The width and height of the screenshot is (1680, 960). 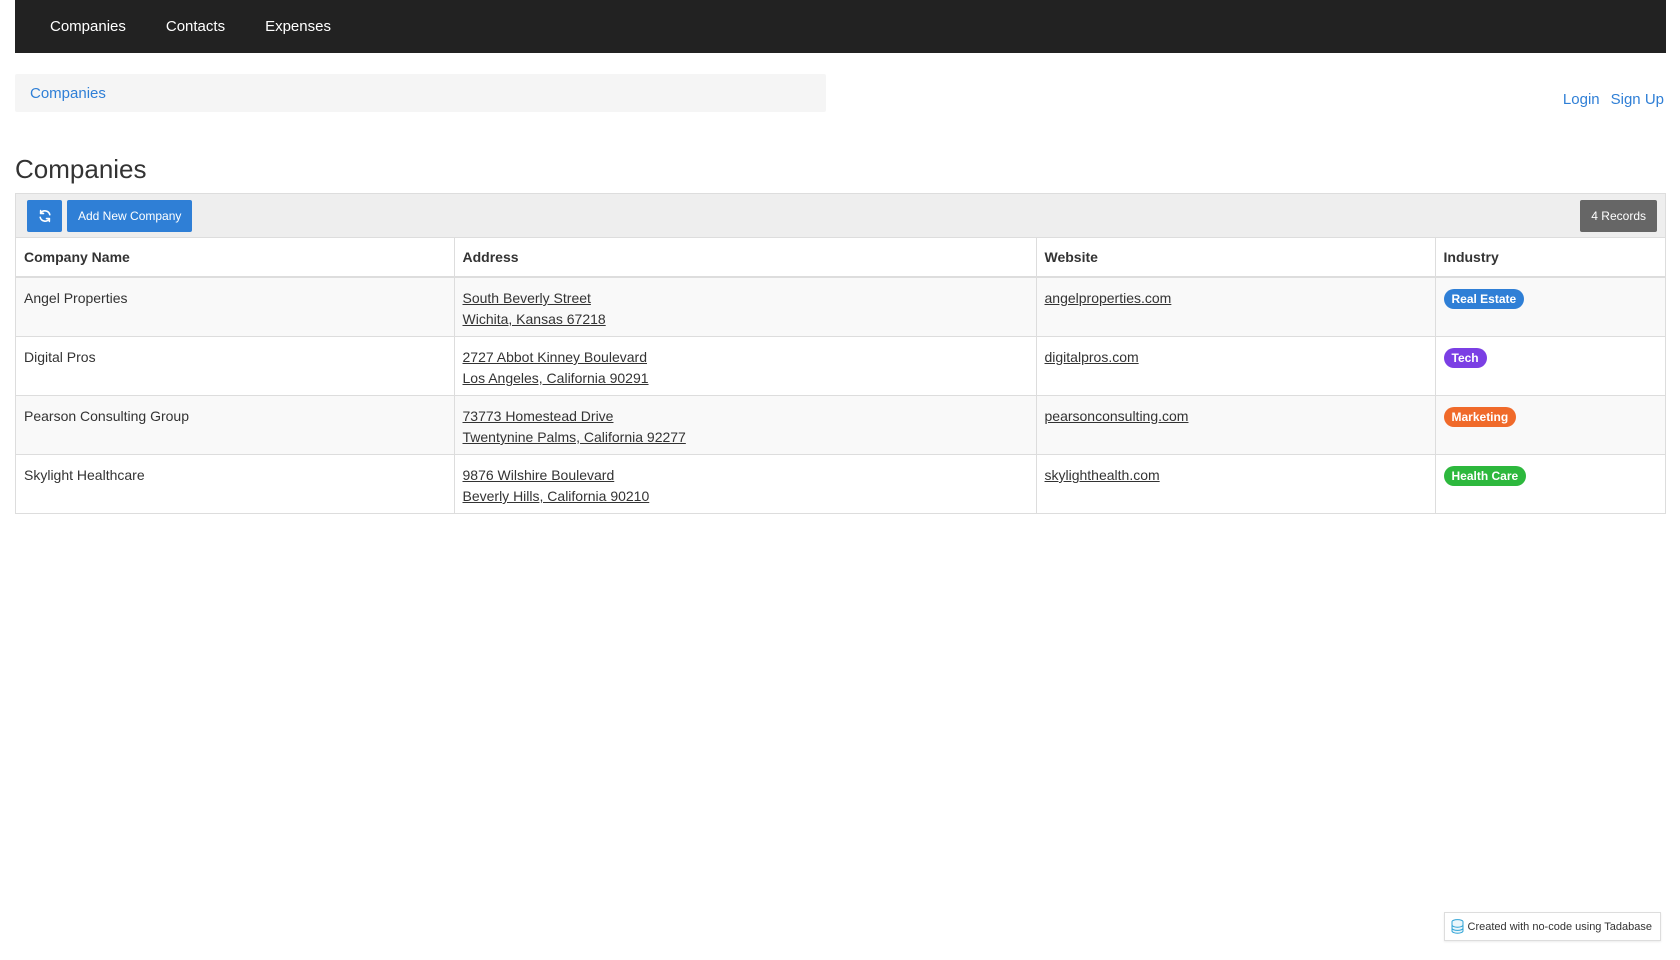 I want to click on website-link: pearsonconsulting.com, so click(x=1117, y=416).